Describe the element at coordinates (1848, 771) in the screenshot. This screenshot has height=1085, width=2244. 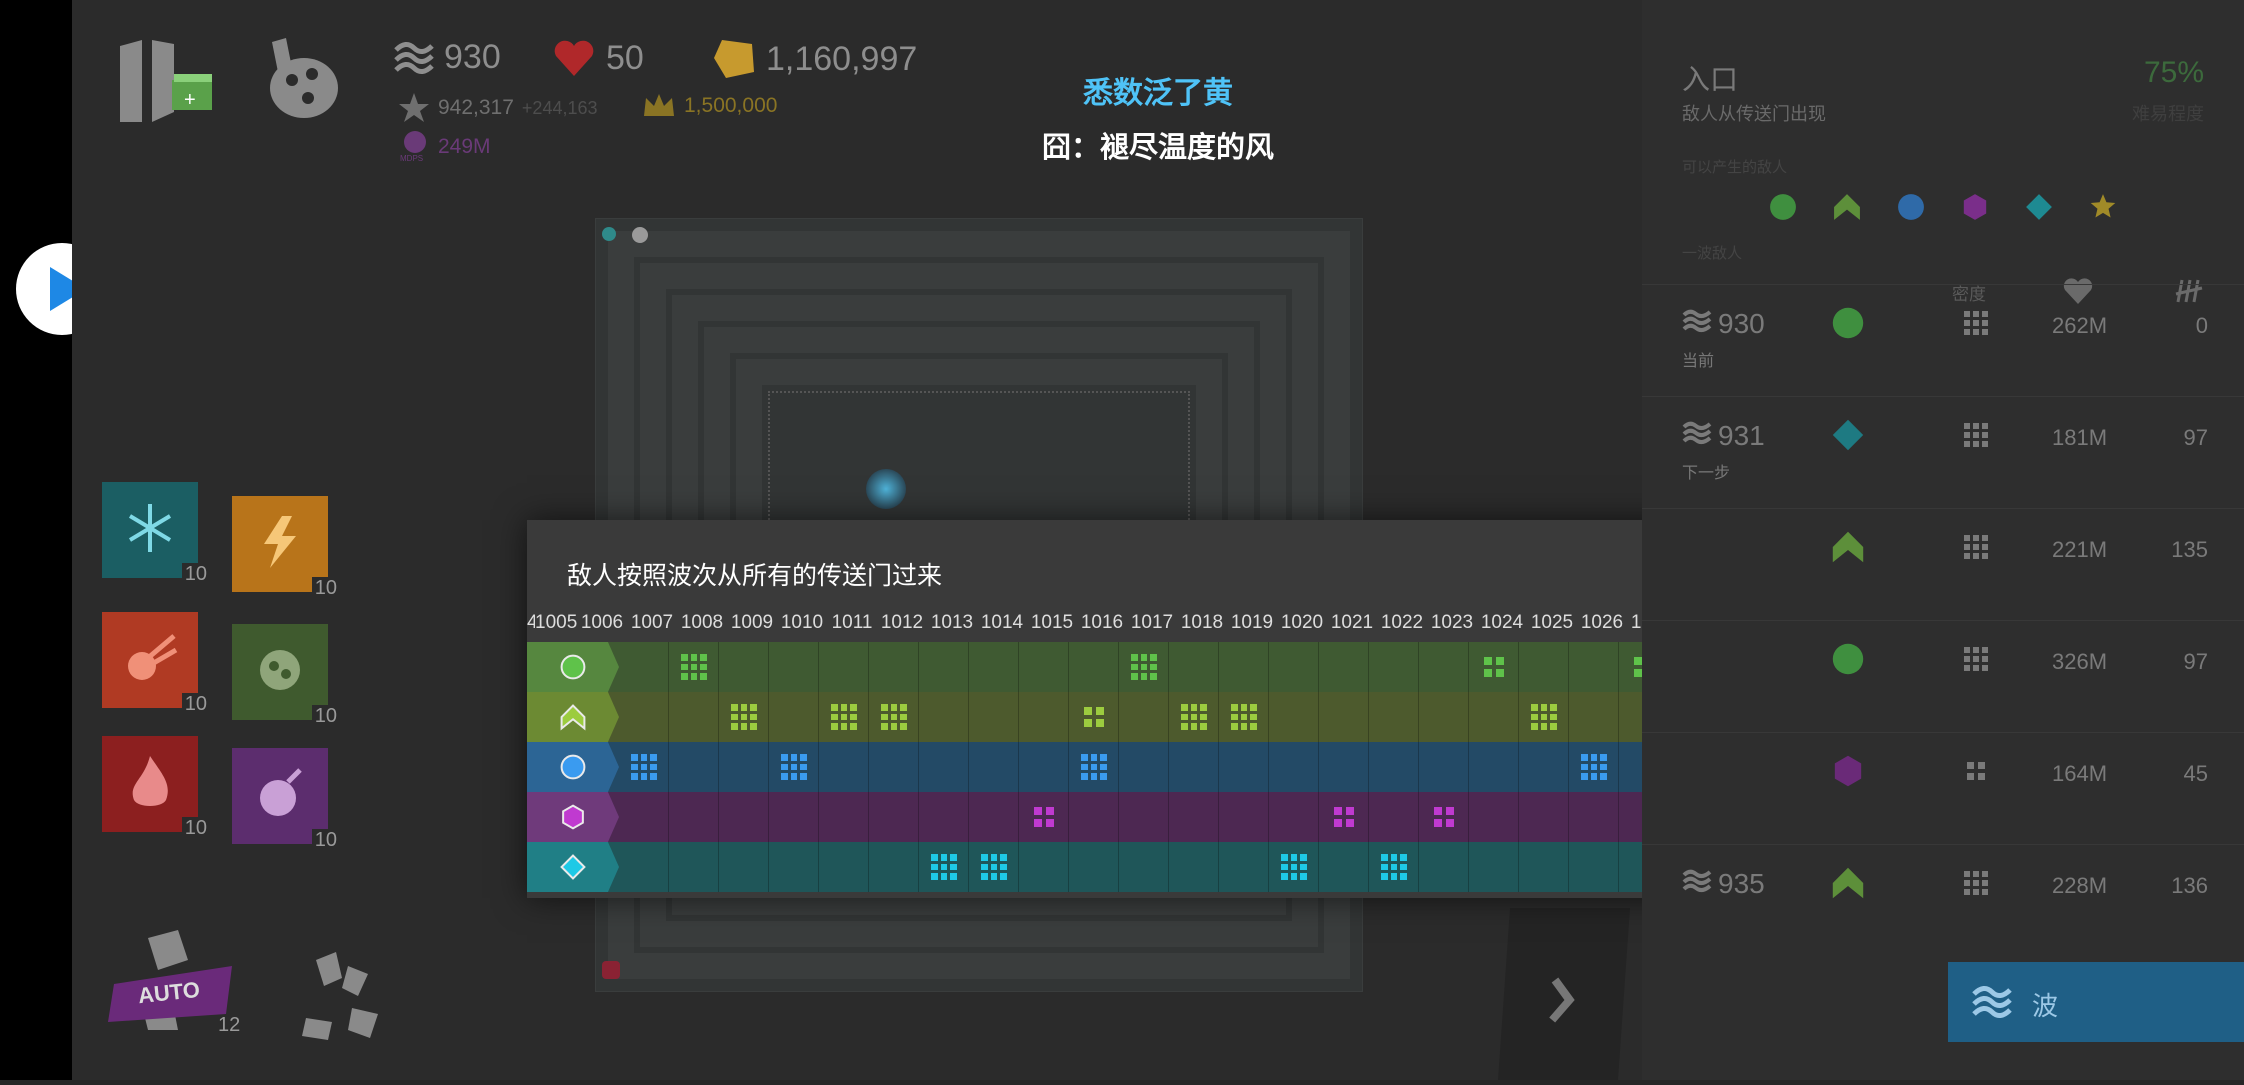
I see `hexagon-enemy-icon` at that location.